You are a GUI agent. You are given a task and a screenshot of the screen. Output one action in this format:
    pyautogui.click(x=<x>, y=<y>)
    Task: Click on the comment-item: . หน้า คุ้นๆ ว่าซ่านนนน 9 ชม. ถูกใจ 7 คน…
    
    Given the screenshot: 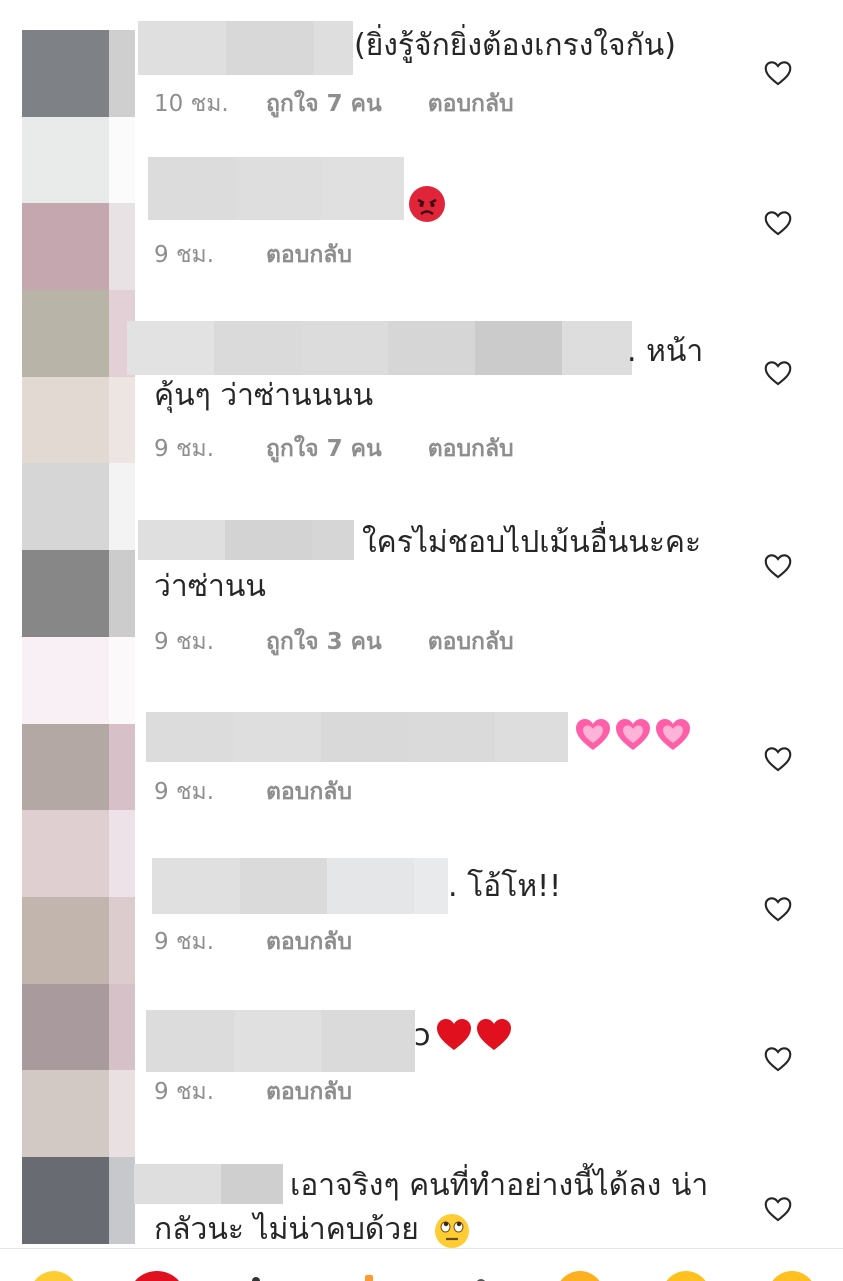 What is the action you would take?
    pyautogui.click(x=421, y=395)
    